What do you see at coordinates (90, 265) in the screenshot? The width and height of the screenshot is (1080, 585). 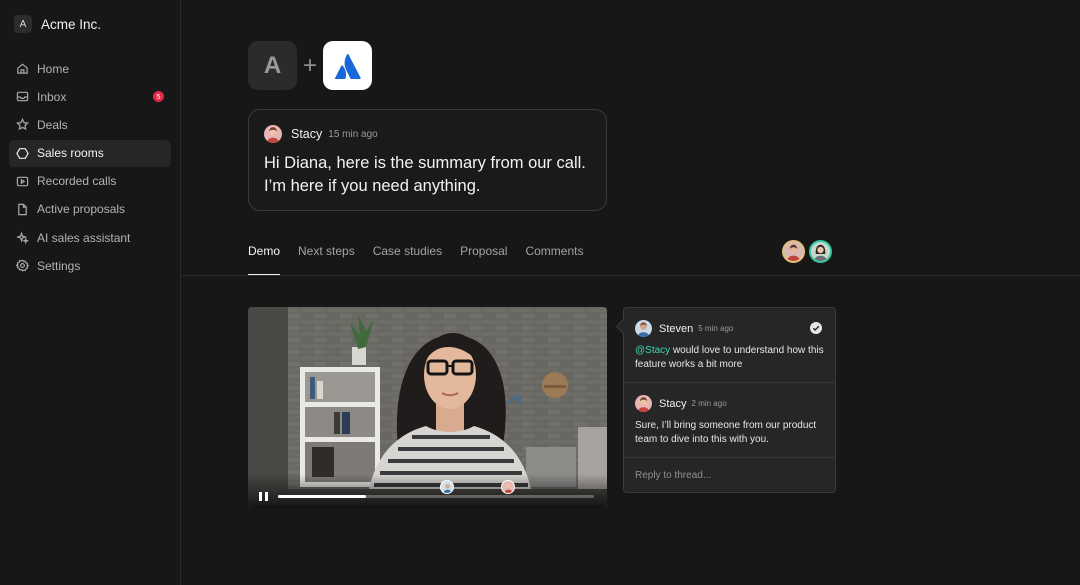 I see `sidebar-item-settings: Settings` at bounding box center [90, 265].